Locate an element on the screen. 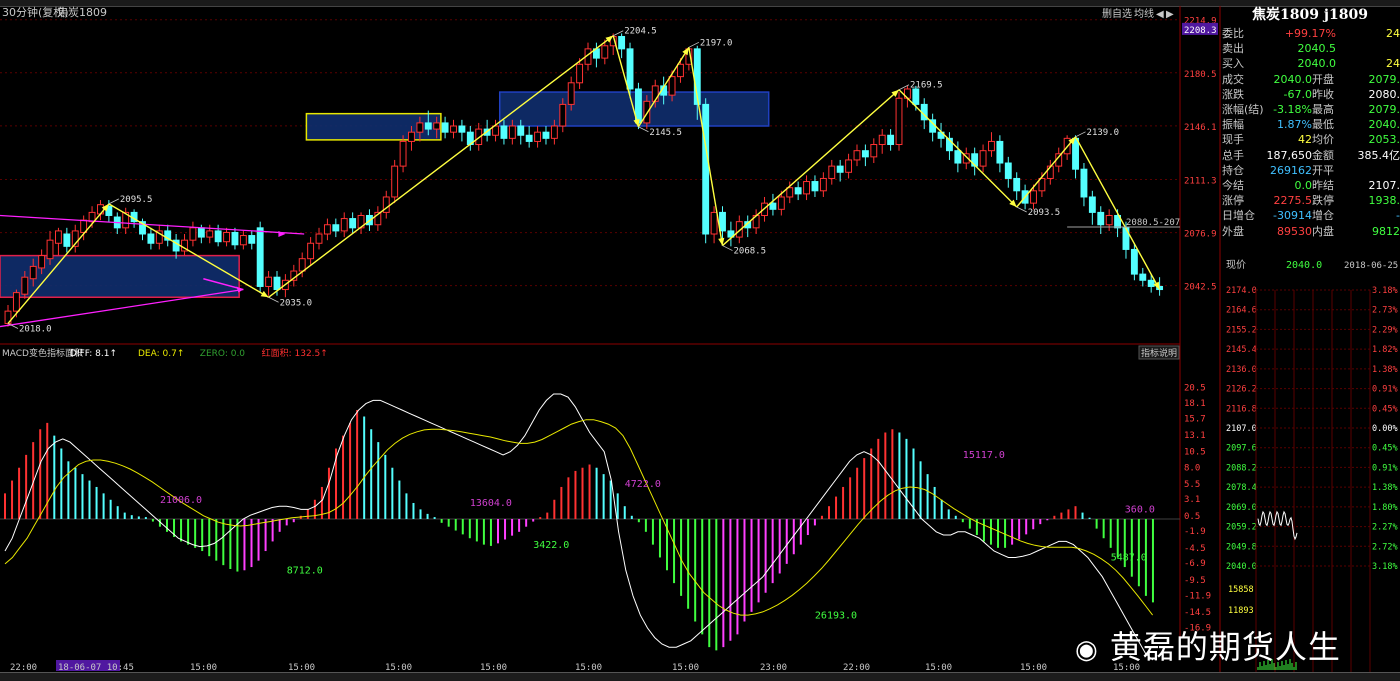 The image size is (1400, 681). quote-row: 成交2040.0开盘2079. is located at coordinates (1310, 79).